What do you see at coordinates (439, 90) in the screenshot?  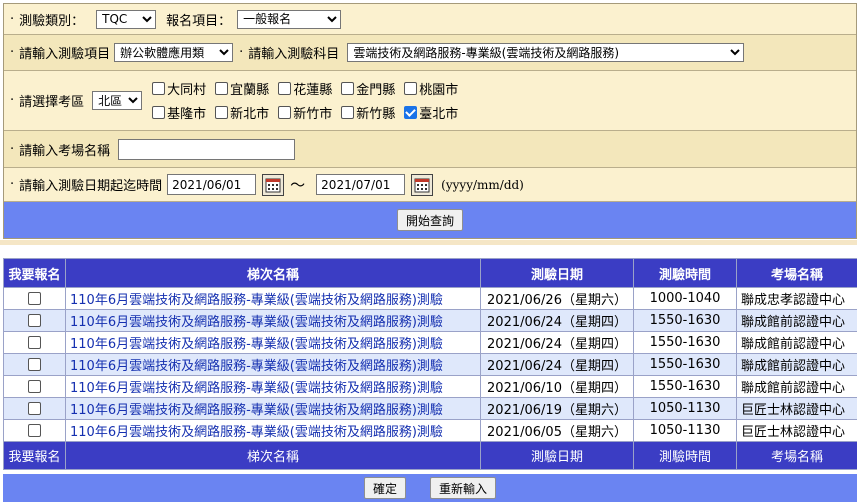 I see `area-checkbox-label: 桃園市` at bounding box center [439, 90].